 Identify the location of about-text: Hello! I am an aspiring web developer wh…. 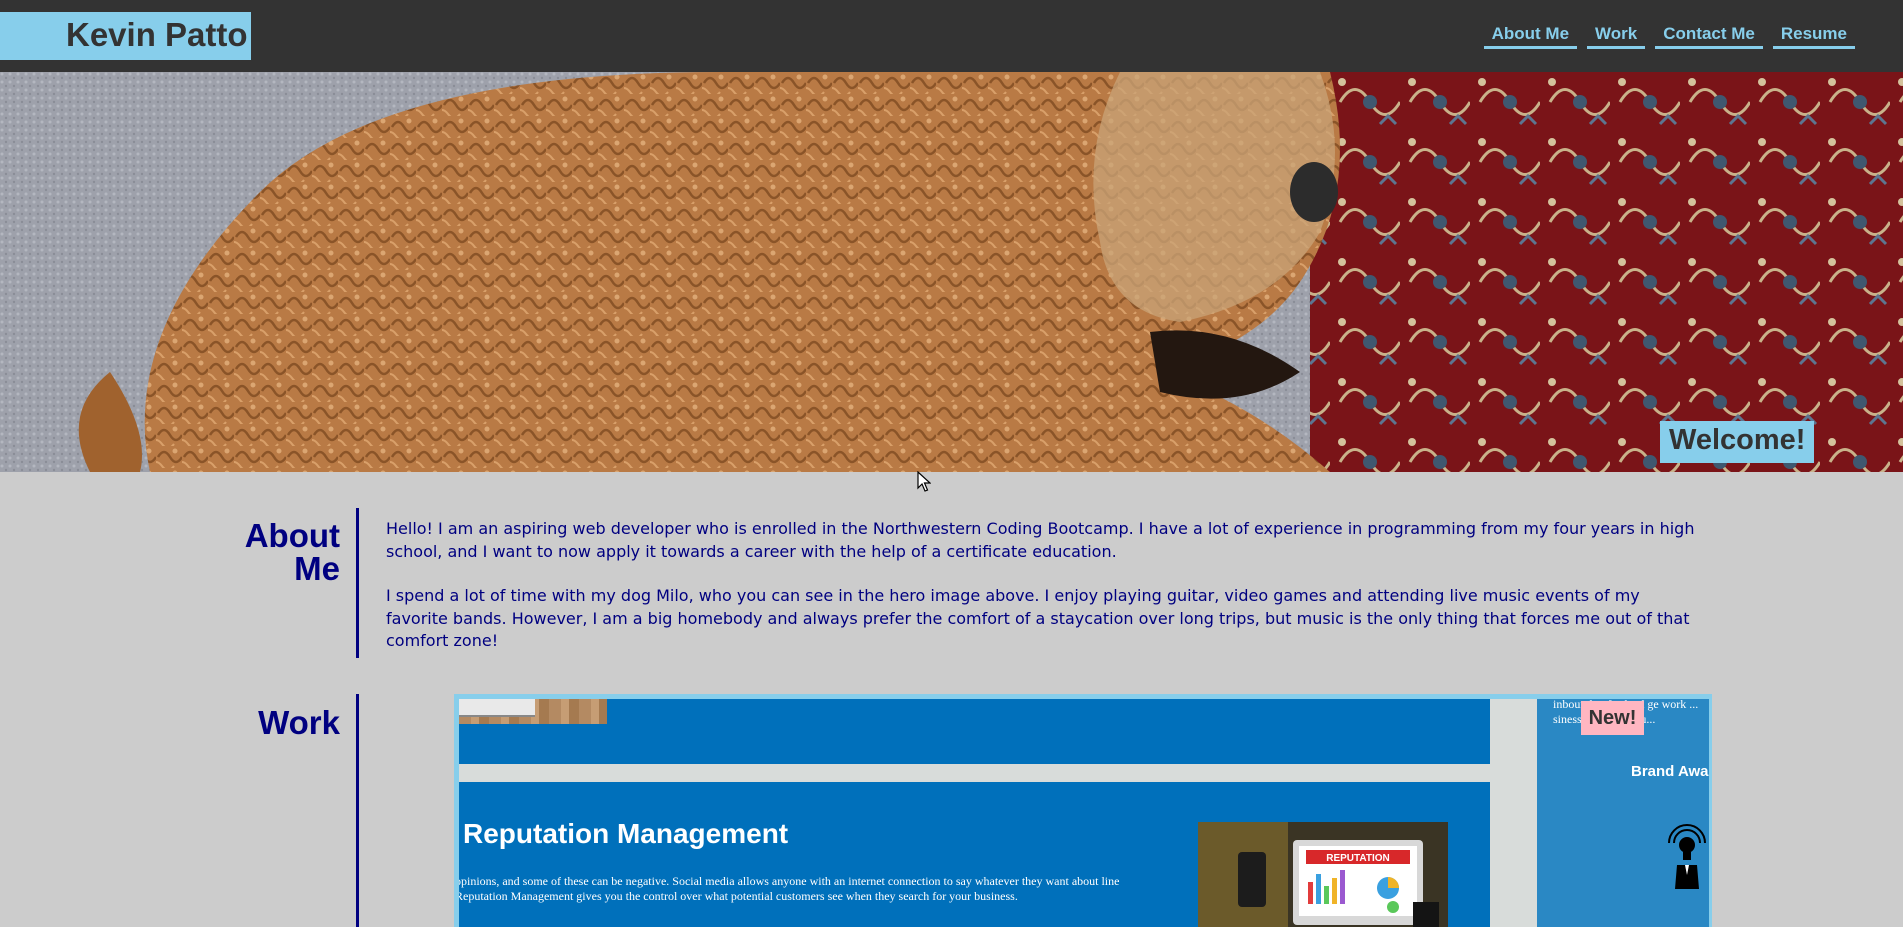
(1046, 585).